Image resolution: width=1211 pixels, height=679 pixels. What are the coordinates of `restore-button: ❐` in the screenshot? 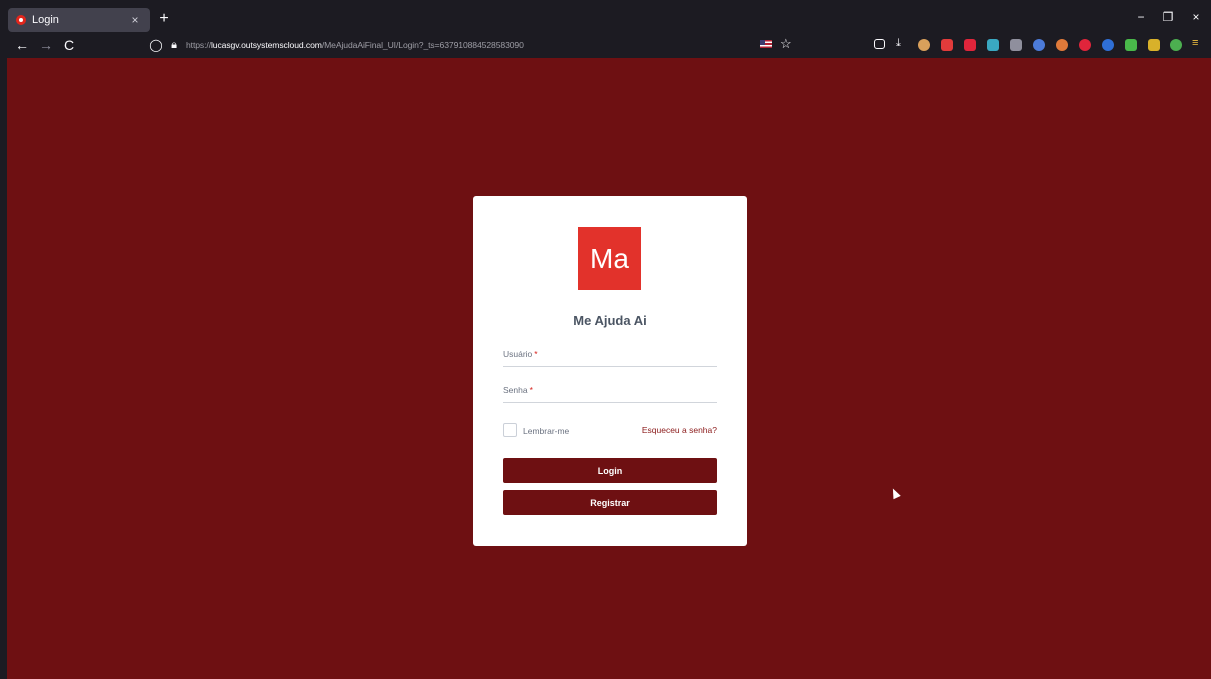 It's located at (1168, 17).